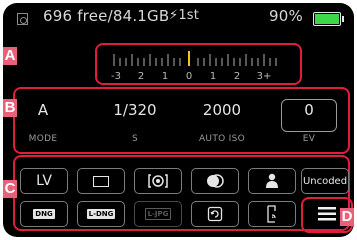  Describe the element at coordinates (309, 139) in the screenshot. I see `ev-label: EV` at that location.